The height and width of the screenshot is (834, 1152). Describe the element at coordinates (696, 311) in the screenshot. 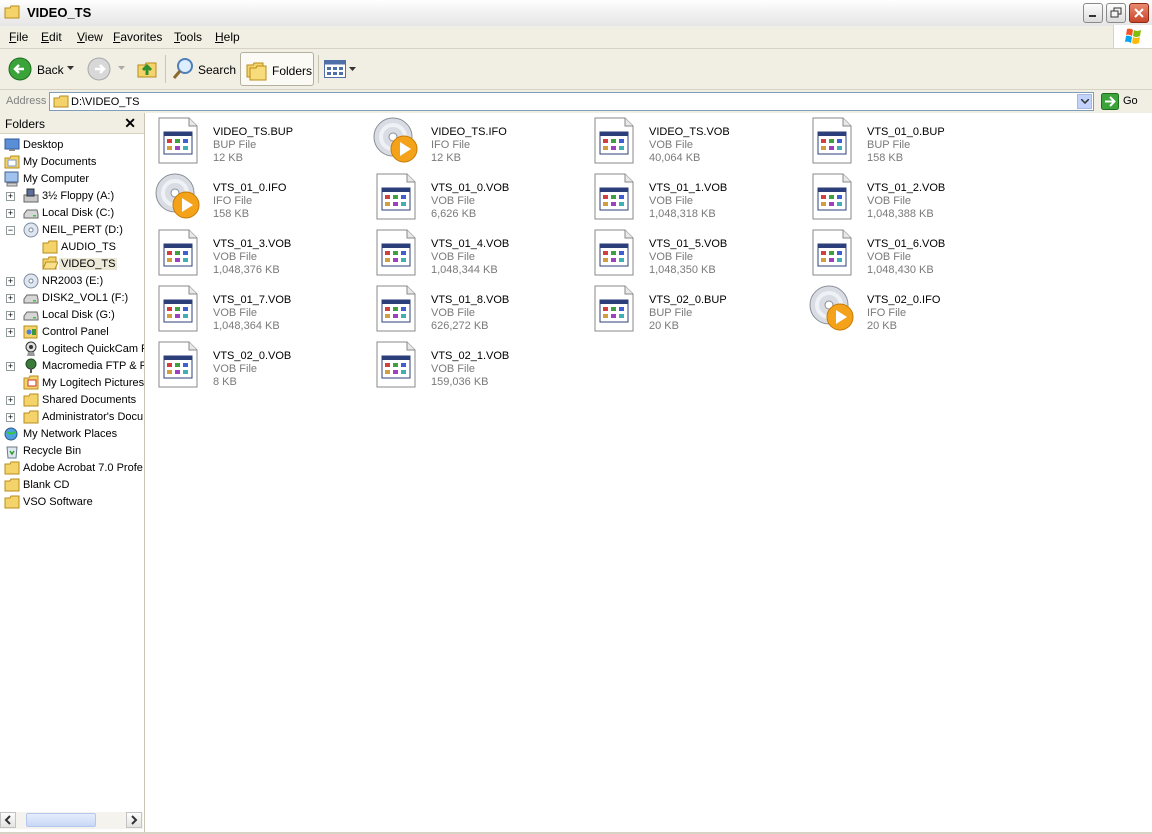

I see `file-item: VTS_02_0.BUP BUP File 20 KB` at that location.